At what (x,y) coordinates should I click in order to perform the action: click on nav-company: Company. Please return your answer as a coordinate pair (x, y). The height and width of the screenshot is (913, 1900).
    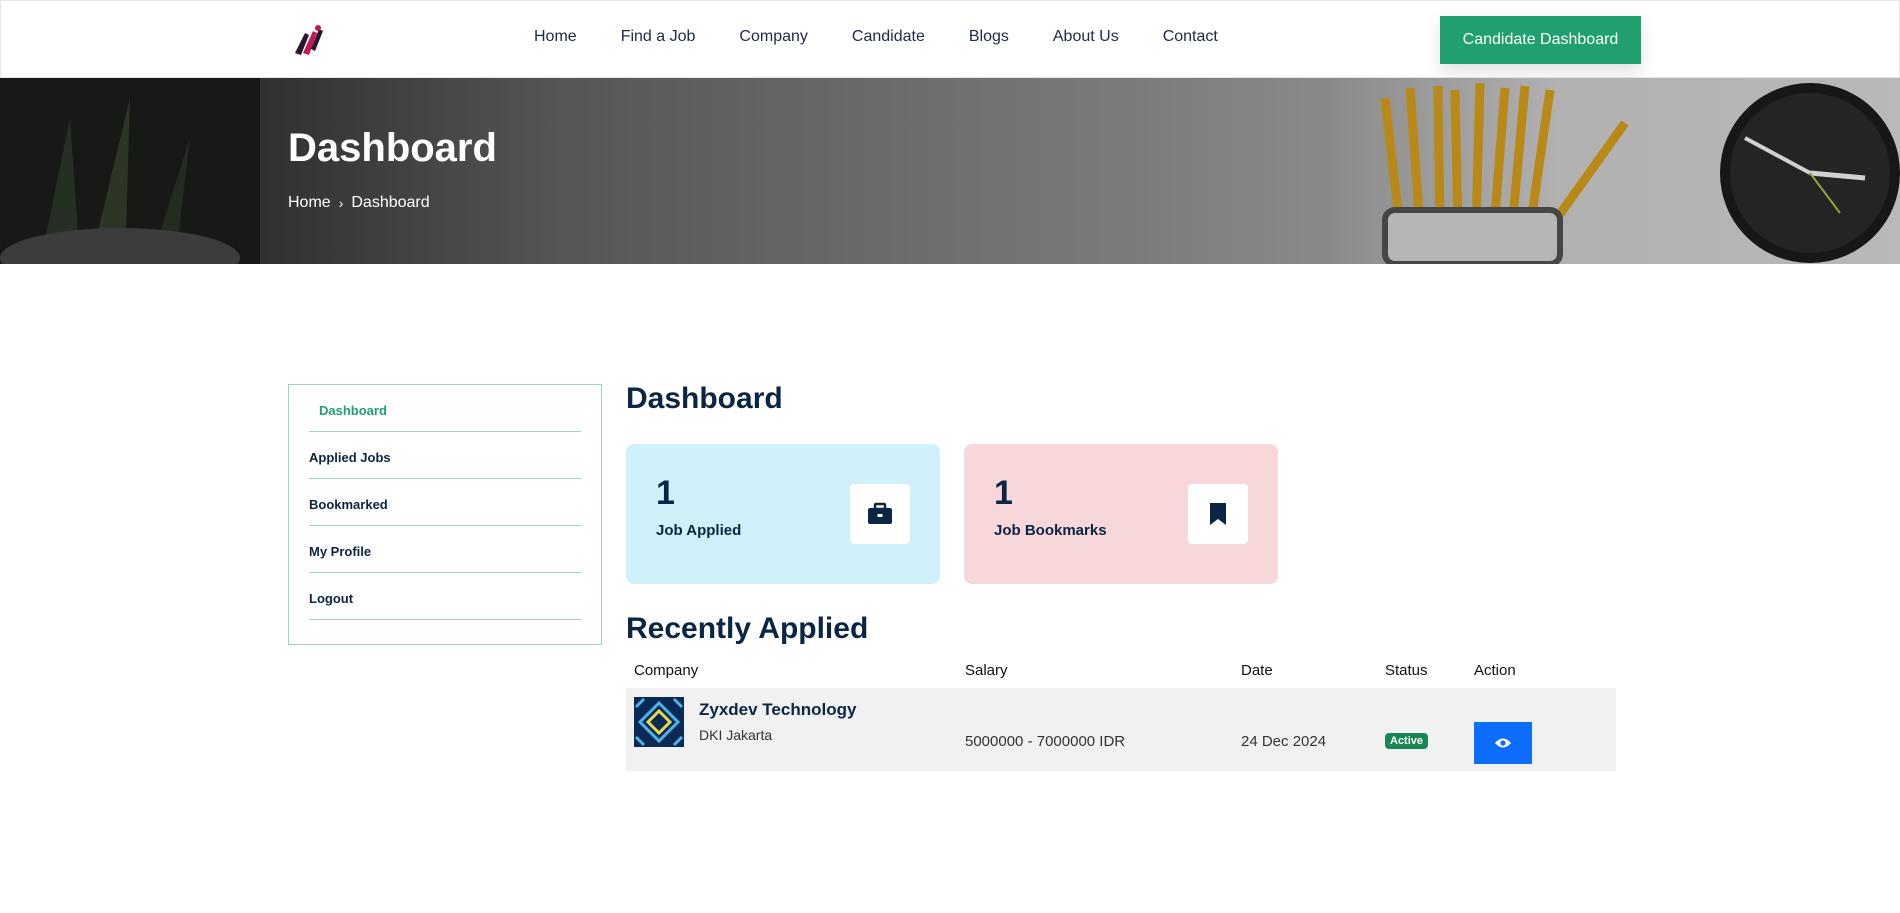
    Looking at the image, I should click on (773, 37).